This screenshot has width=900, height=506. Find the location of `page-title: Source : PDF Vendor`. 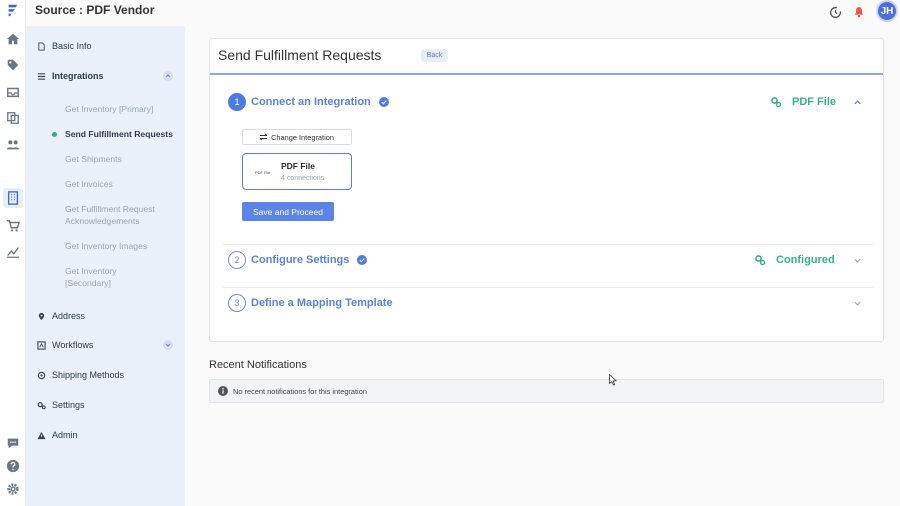

page-title: Source : PDF Vendor is located at coordinates (94, 10).